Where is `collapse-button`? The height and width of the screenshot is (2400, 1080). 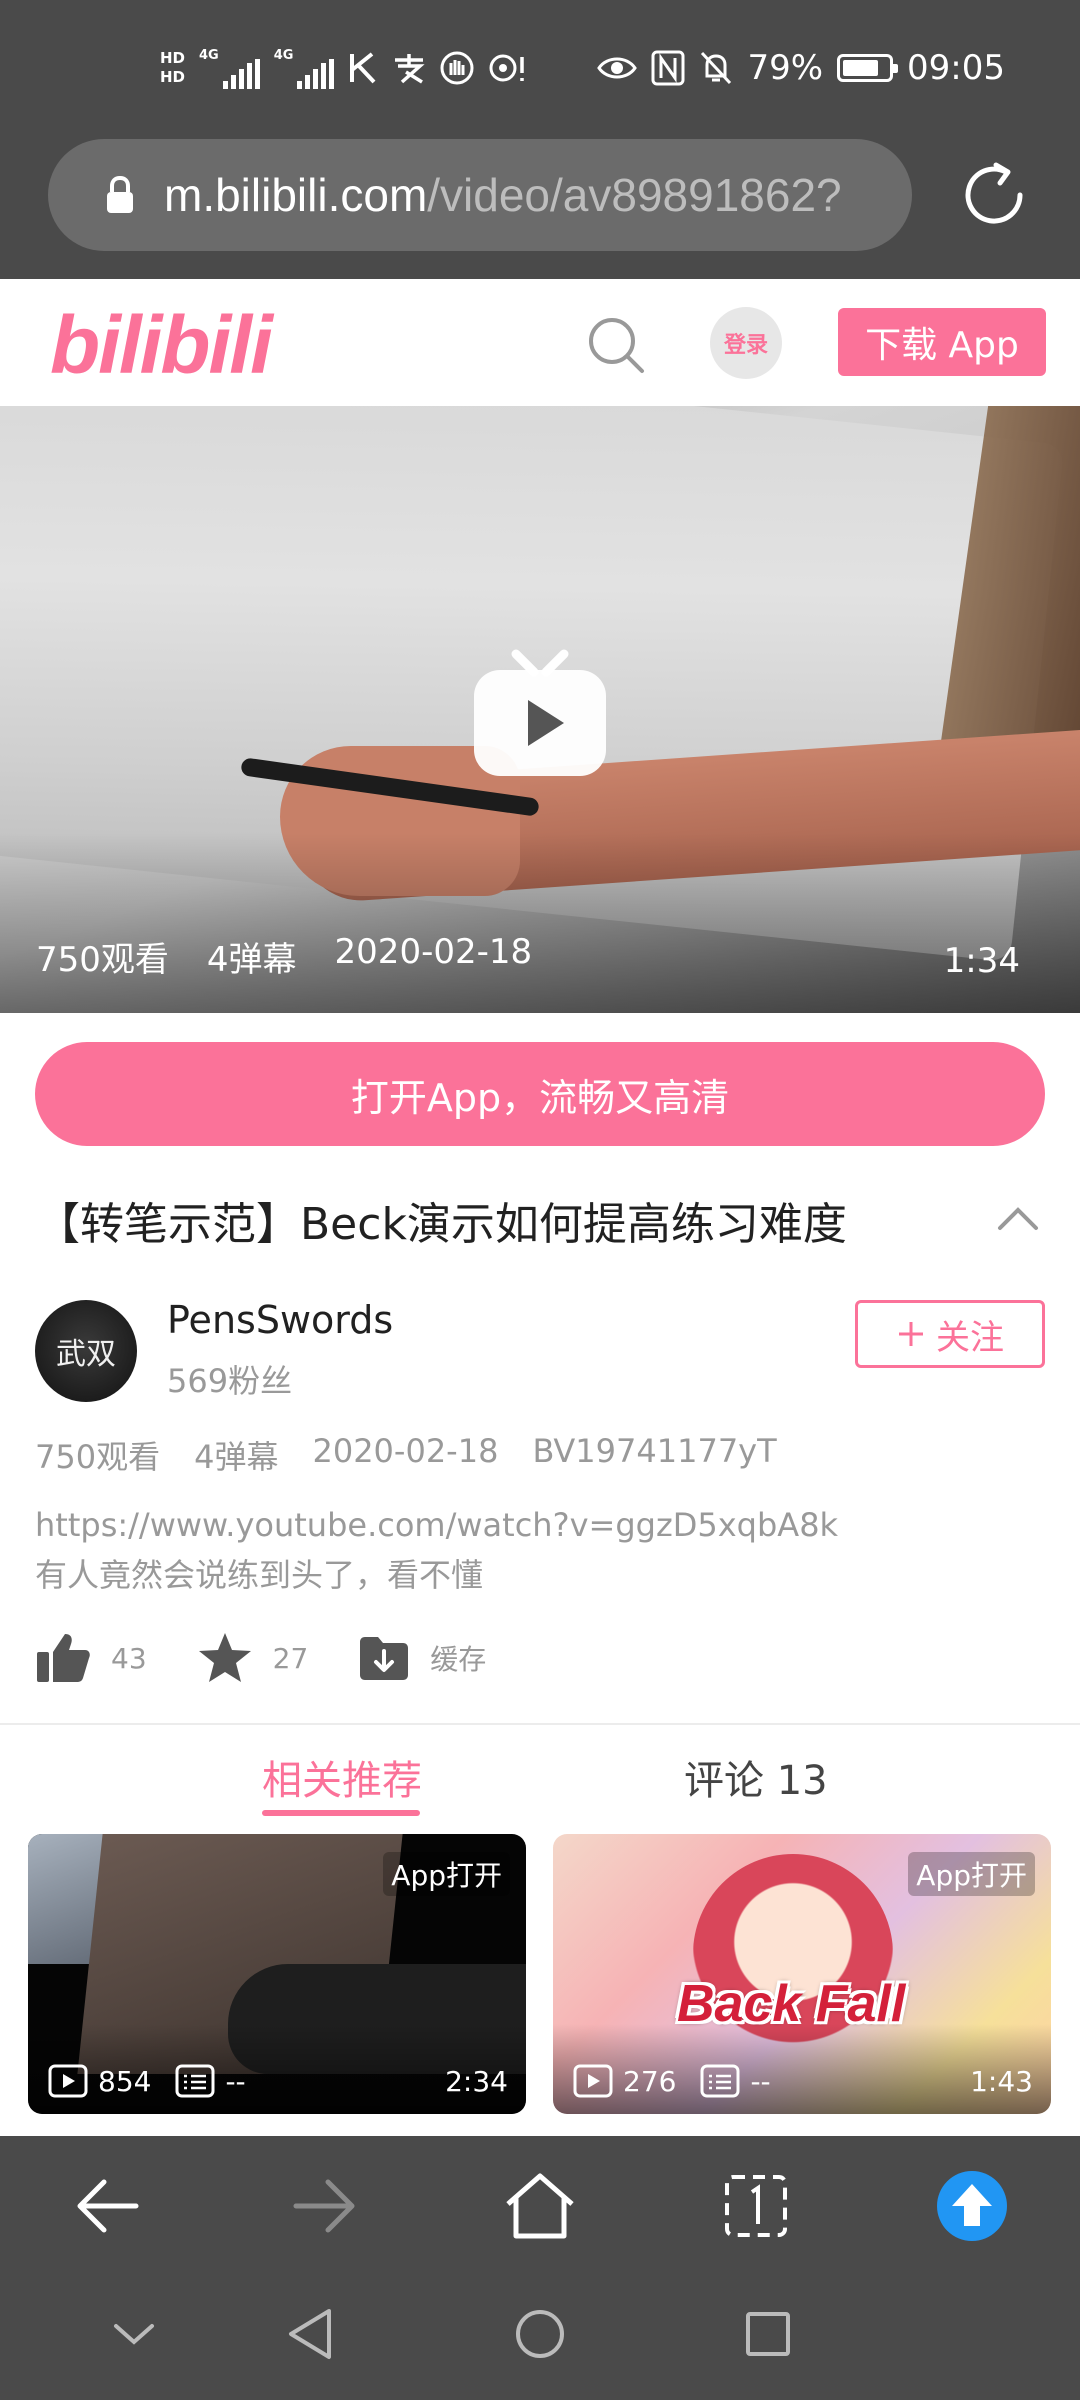 collapse-button is located at coordinates (1018, 1217).